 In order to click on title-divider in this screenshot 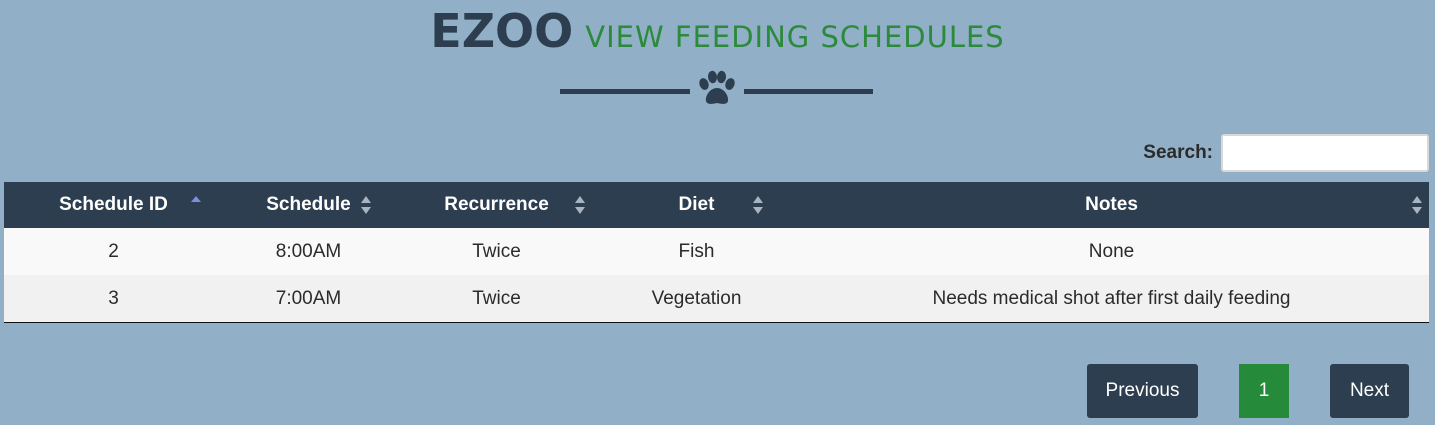, I will do `click(717, 90)`.